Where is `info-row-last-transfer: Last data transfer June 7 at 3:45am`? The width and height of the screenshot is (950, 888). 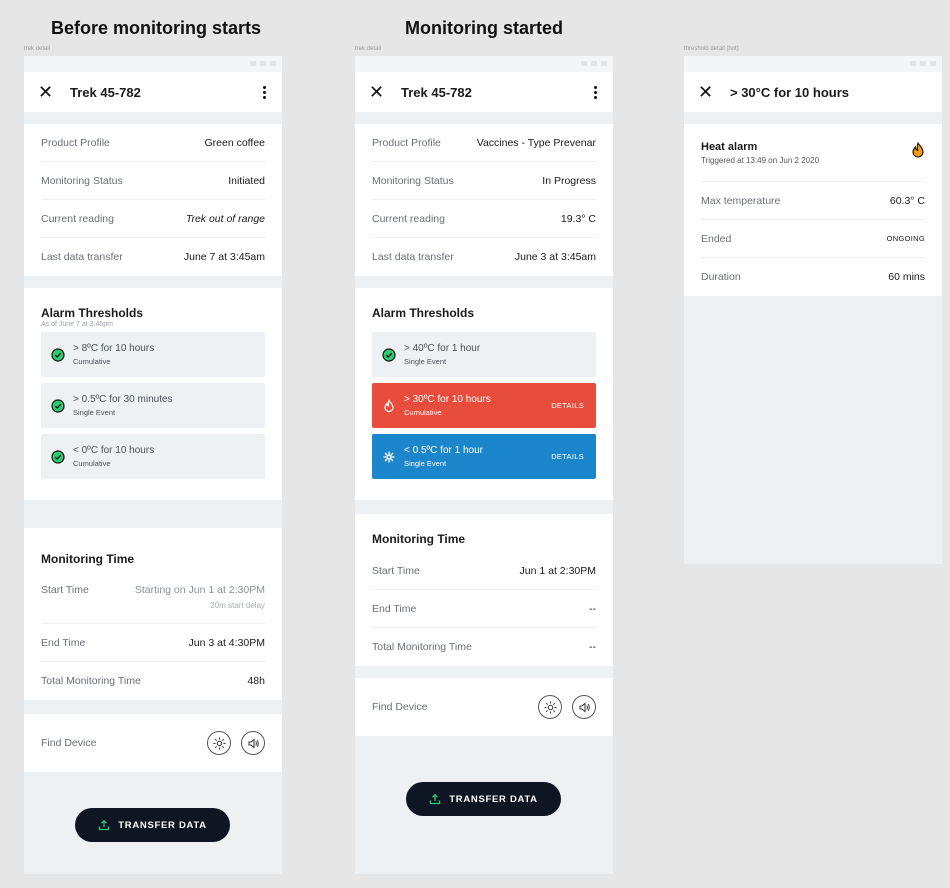 info-row-last-transfer: Last data transfer June 7 at 3:45am is located at coordinates (153, 257).